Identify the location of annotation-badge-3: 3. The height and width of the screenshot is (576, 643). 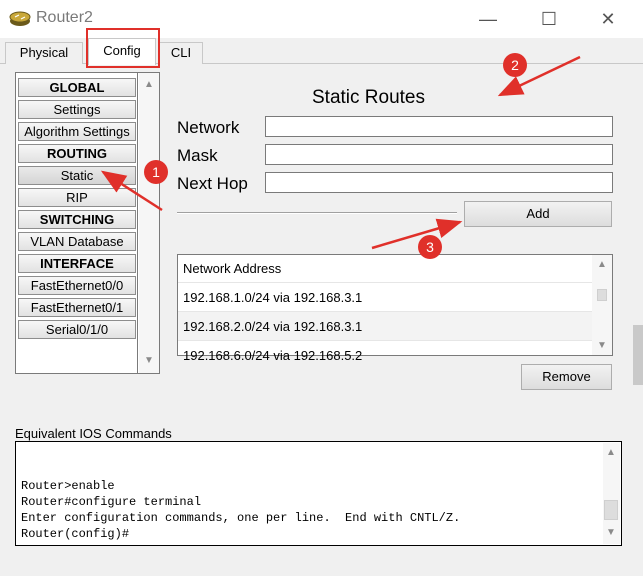
(430, 247).